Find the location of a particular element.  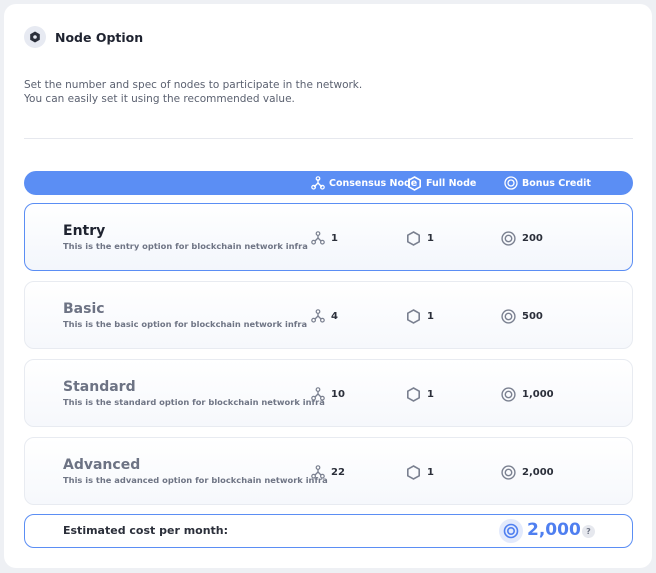

divider is located at coordinates (328, 138).